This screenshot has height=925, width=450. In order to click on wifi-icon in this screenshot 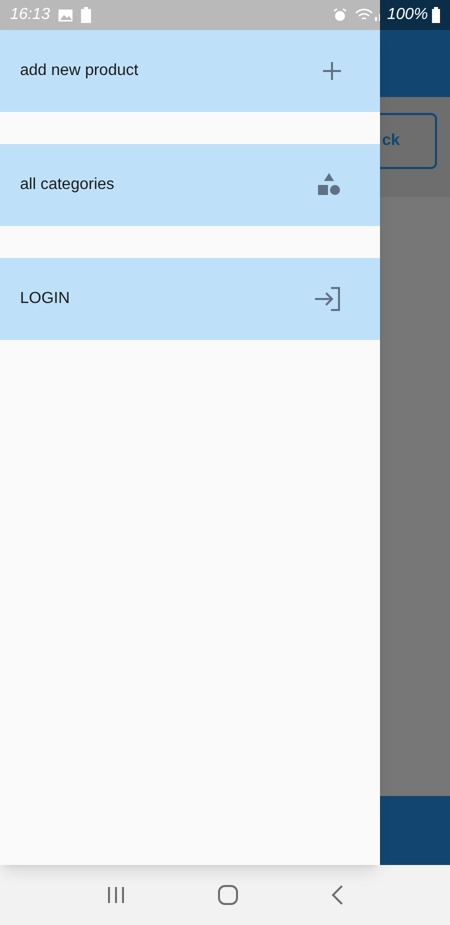, I will do `click(364, 15)`.